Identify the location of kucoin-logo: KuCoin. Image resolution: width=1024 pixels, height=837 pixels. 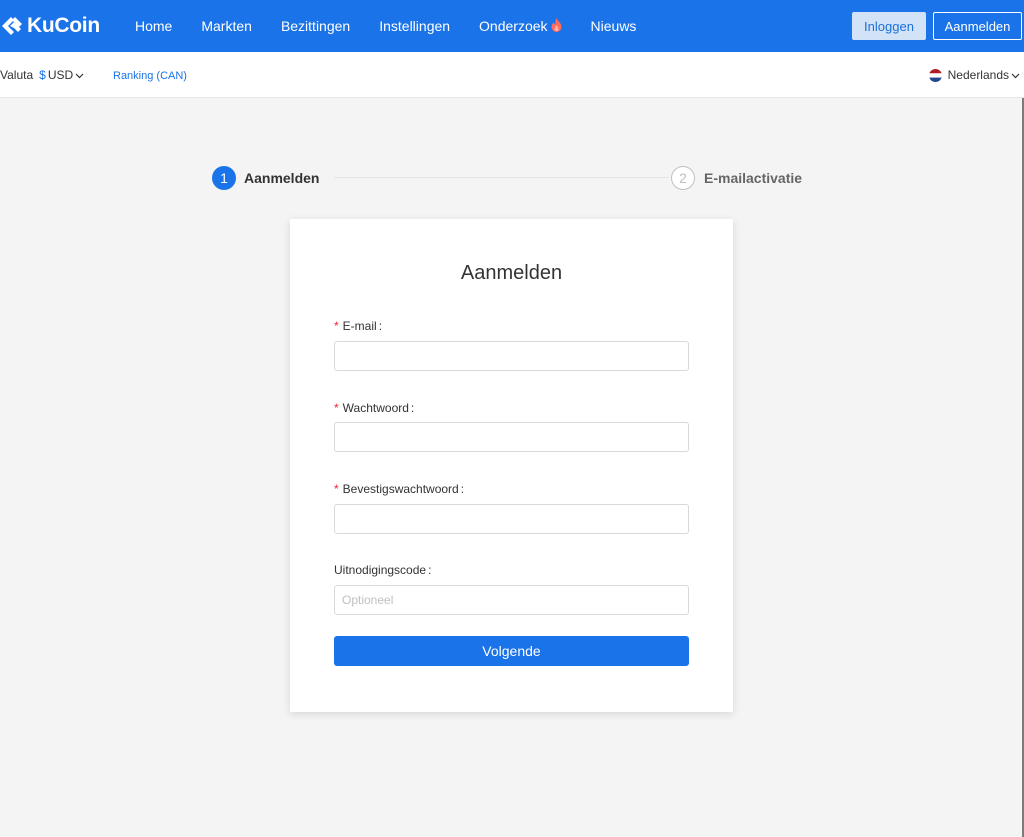
(50, 26).